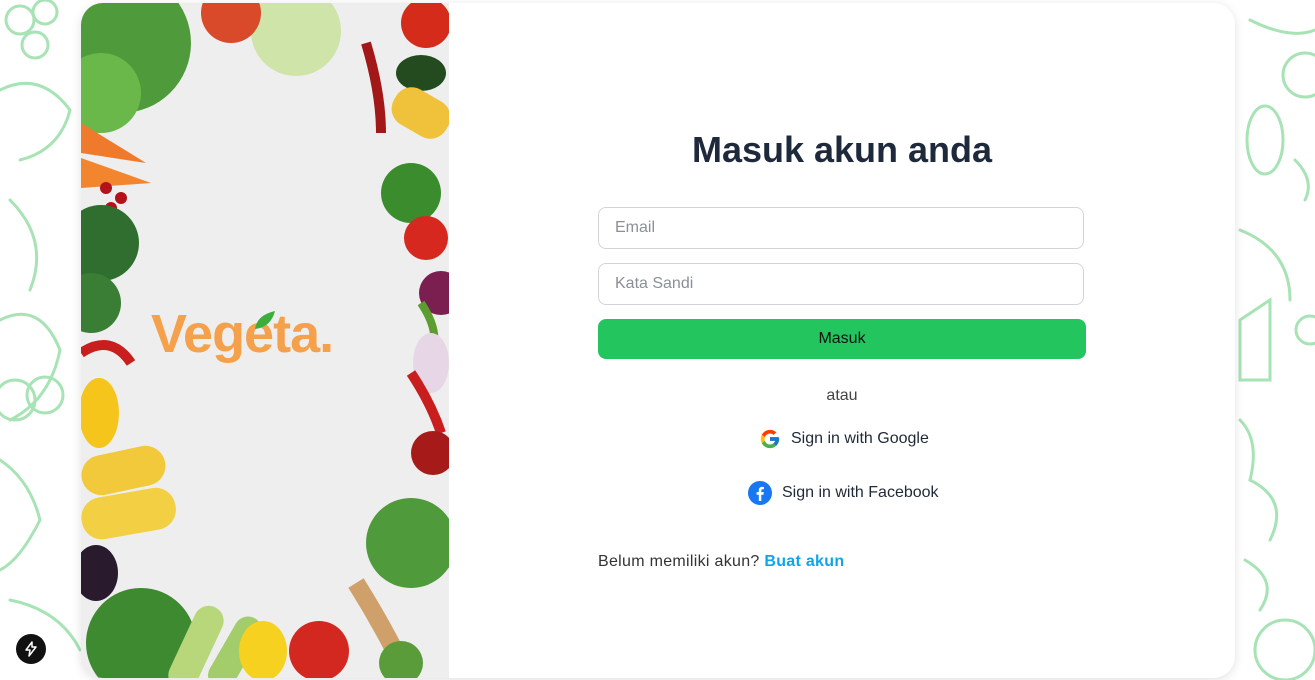  Describe the element at coordinates (860, 438) in the screenshot. I see `google-signin-label: Sign in with Google` at that location.